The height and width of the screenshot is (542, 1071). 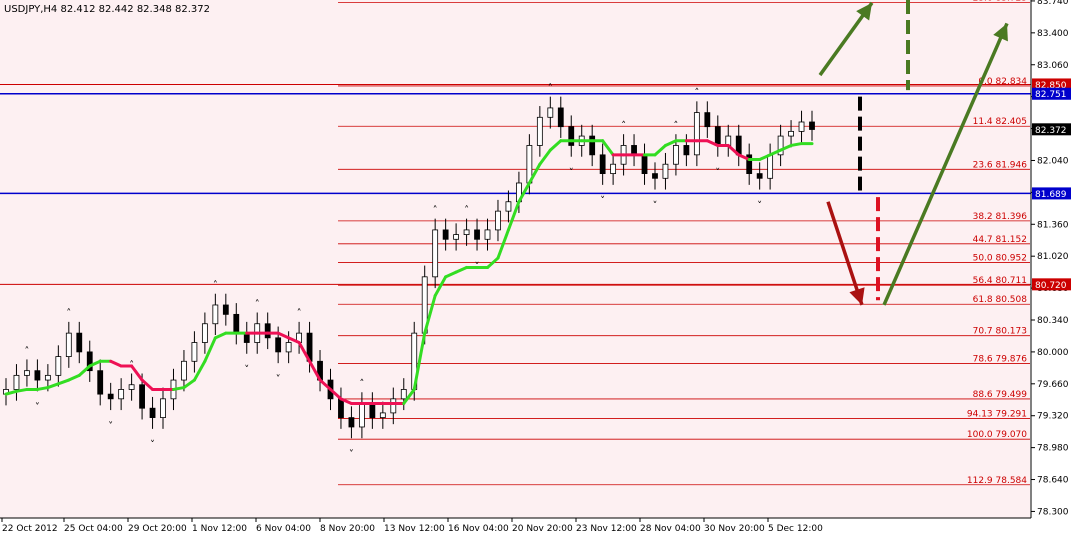 What do you see at coordinates (1053, 512) in the screenshot?
I see `y-tick-label: 78.300` at bounding box center [1053, 512].